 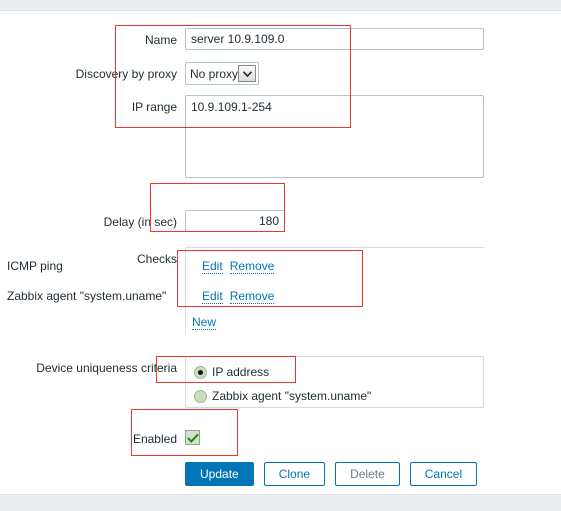 What do you see at coordinates (154, 439) in the screenshot?
I see `label-enabled: Enabled` at bounding box center [154, 439].